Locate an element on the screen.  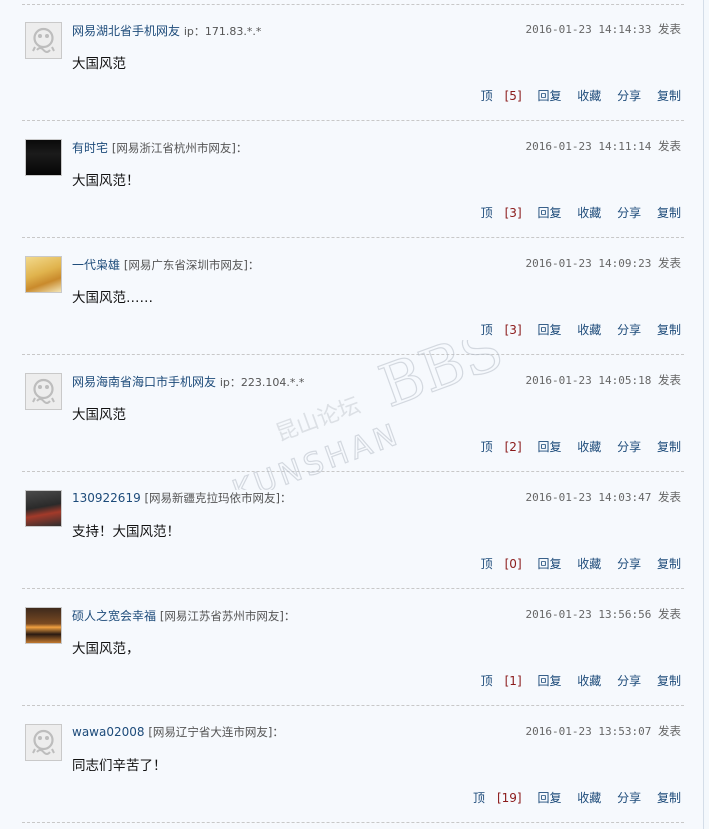
post-time: 2016-01-23 14:14:33 发表 is located at coordinates (603, 29).